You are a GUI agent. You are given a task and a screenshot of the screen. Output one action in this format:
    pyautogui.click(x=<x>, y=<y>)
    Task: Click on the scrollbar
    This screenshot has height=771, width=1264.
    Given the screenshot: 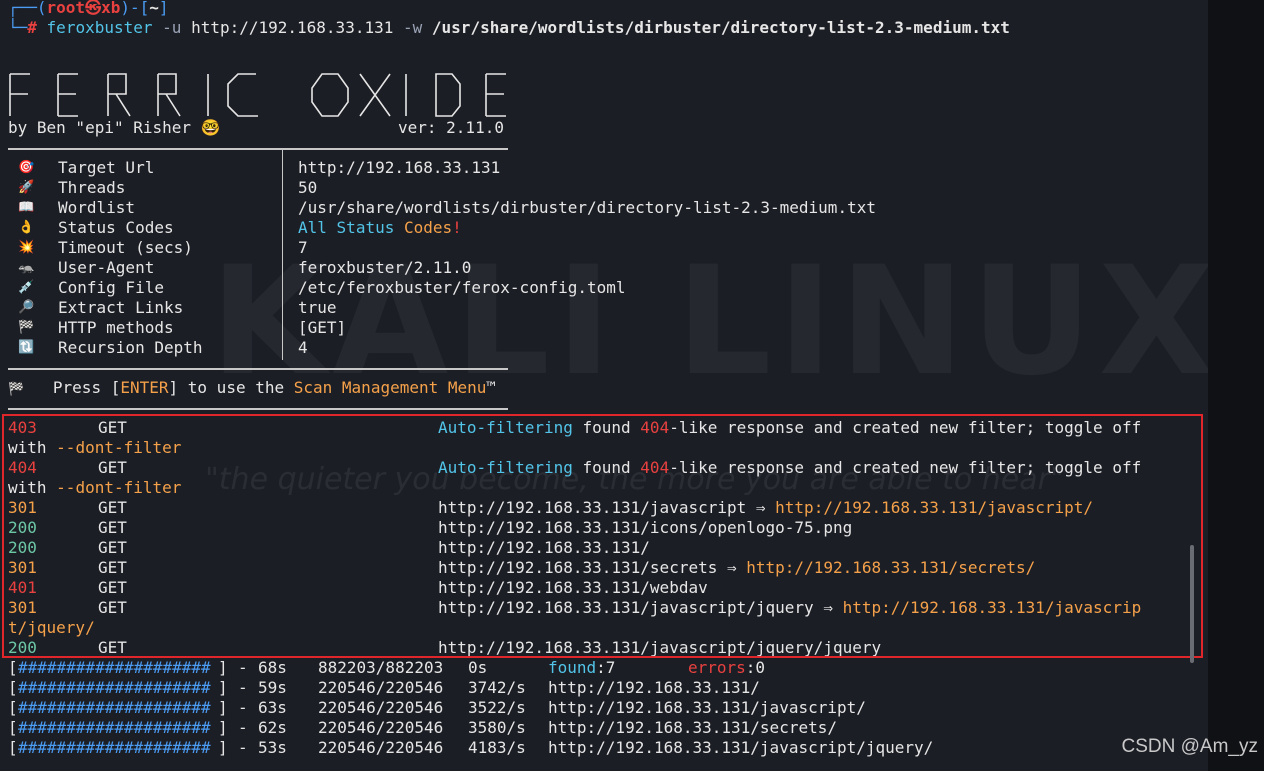 What is the action you would take?
    pyautogui.click(x=1192, y=604)
    